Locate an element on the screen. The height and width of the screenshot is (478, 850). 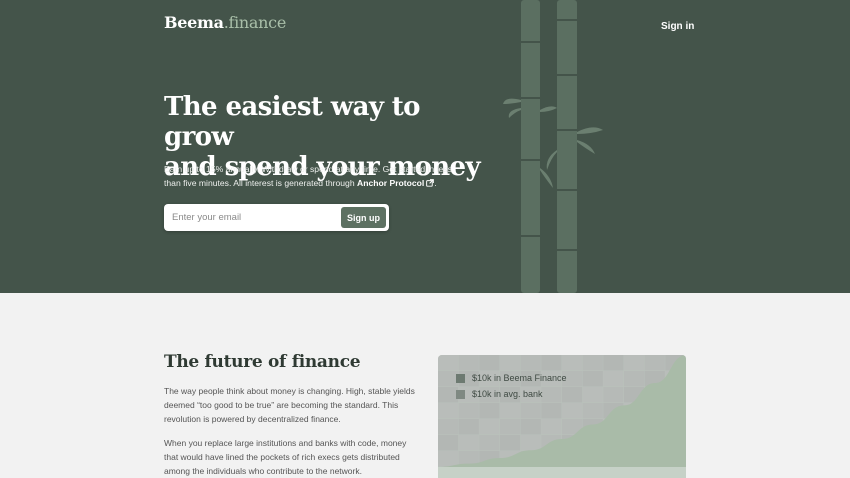
anchor-protocol-label: Anchor Protocol is located at coordinates (391, 183).